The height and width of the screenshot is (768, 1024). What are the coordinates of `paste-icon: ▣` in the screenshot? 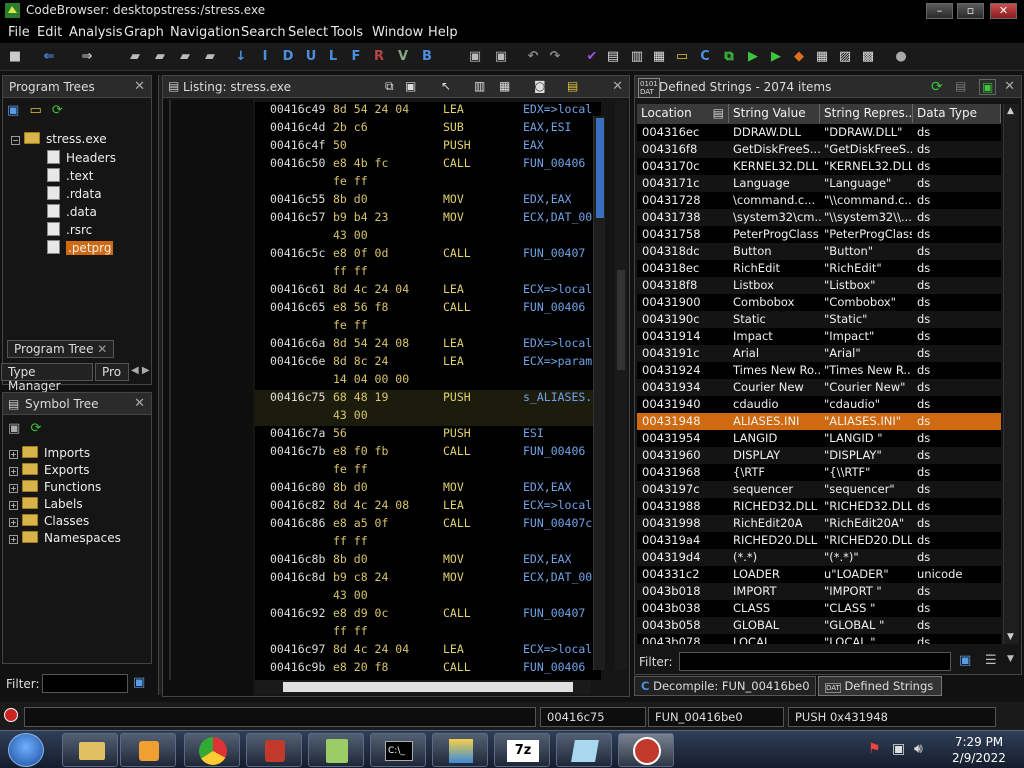 It's located at (410, 86).